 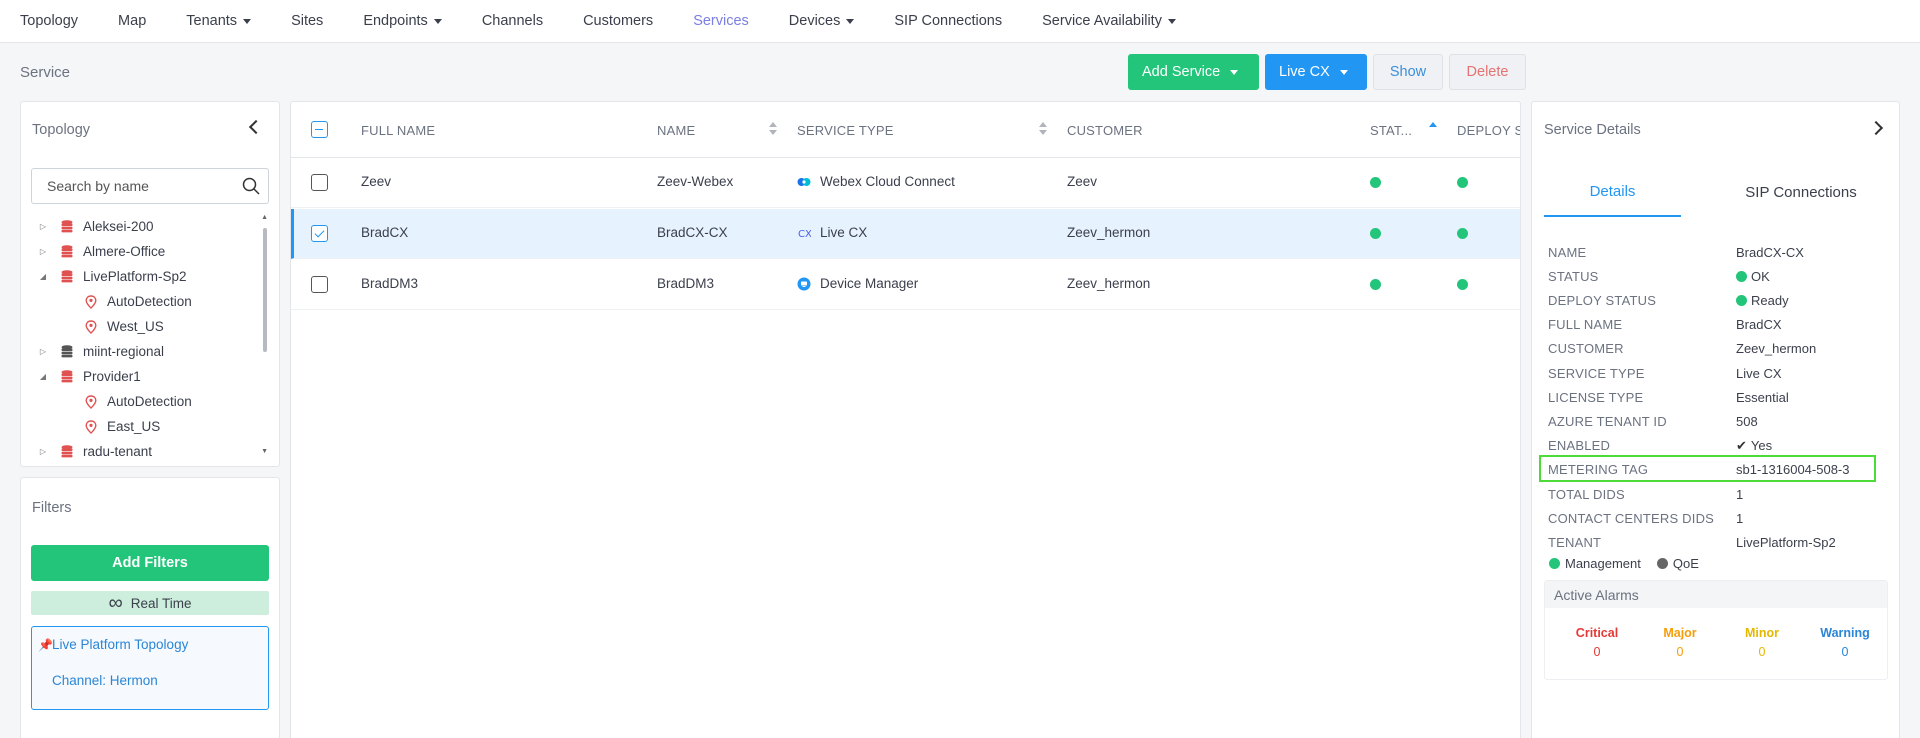 What do you see at coordinates (402, 21) in the screenshot?
I see `nav-endpoints: Endpoints` at bounding box center [402, 21].